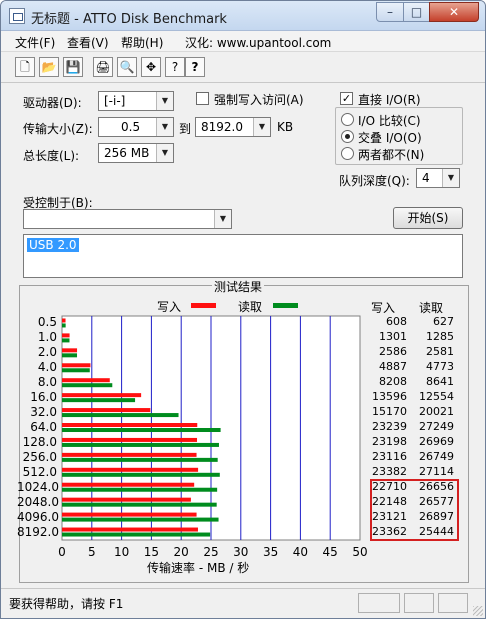 The height and width of the screenshot is (619, 486). What do you see at coordinates (360, 552) in the screenshot?
I see `x-tick-label: 50` at bounding box center [360, 552].